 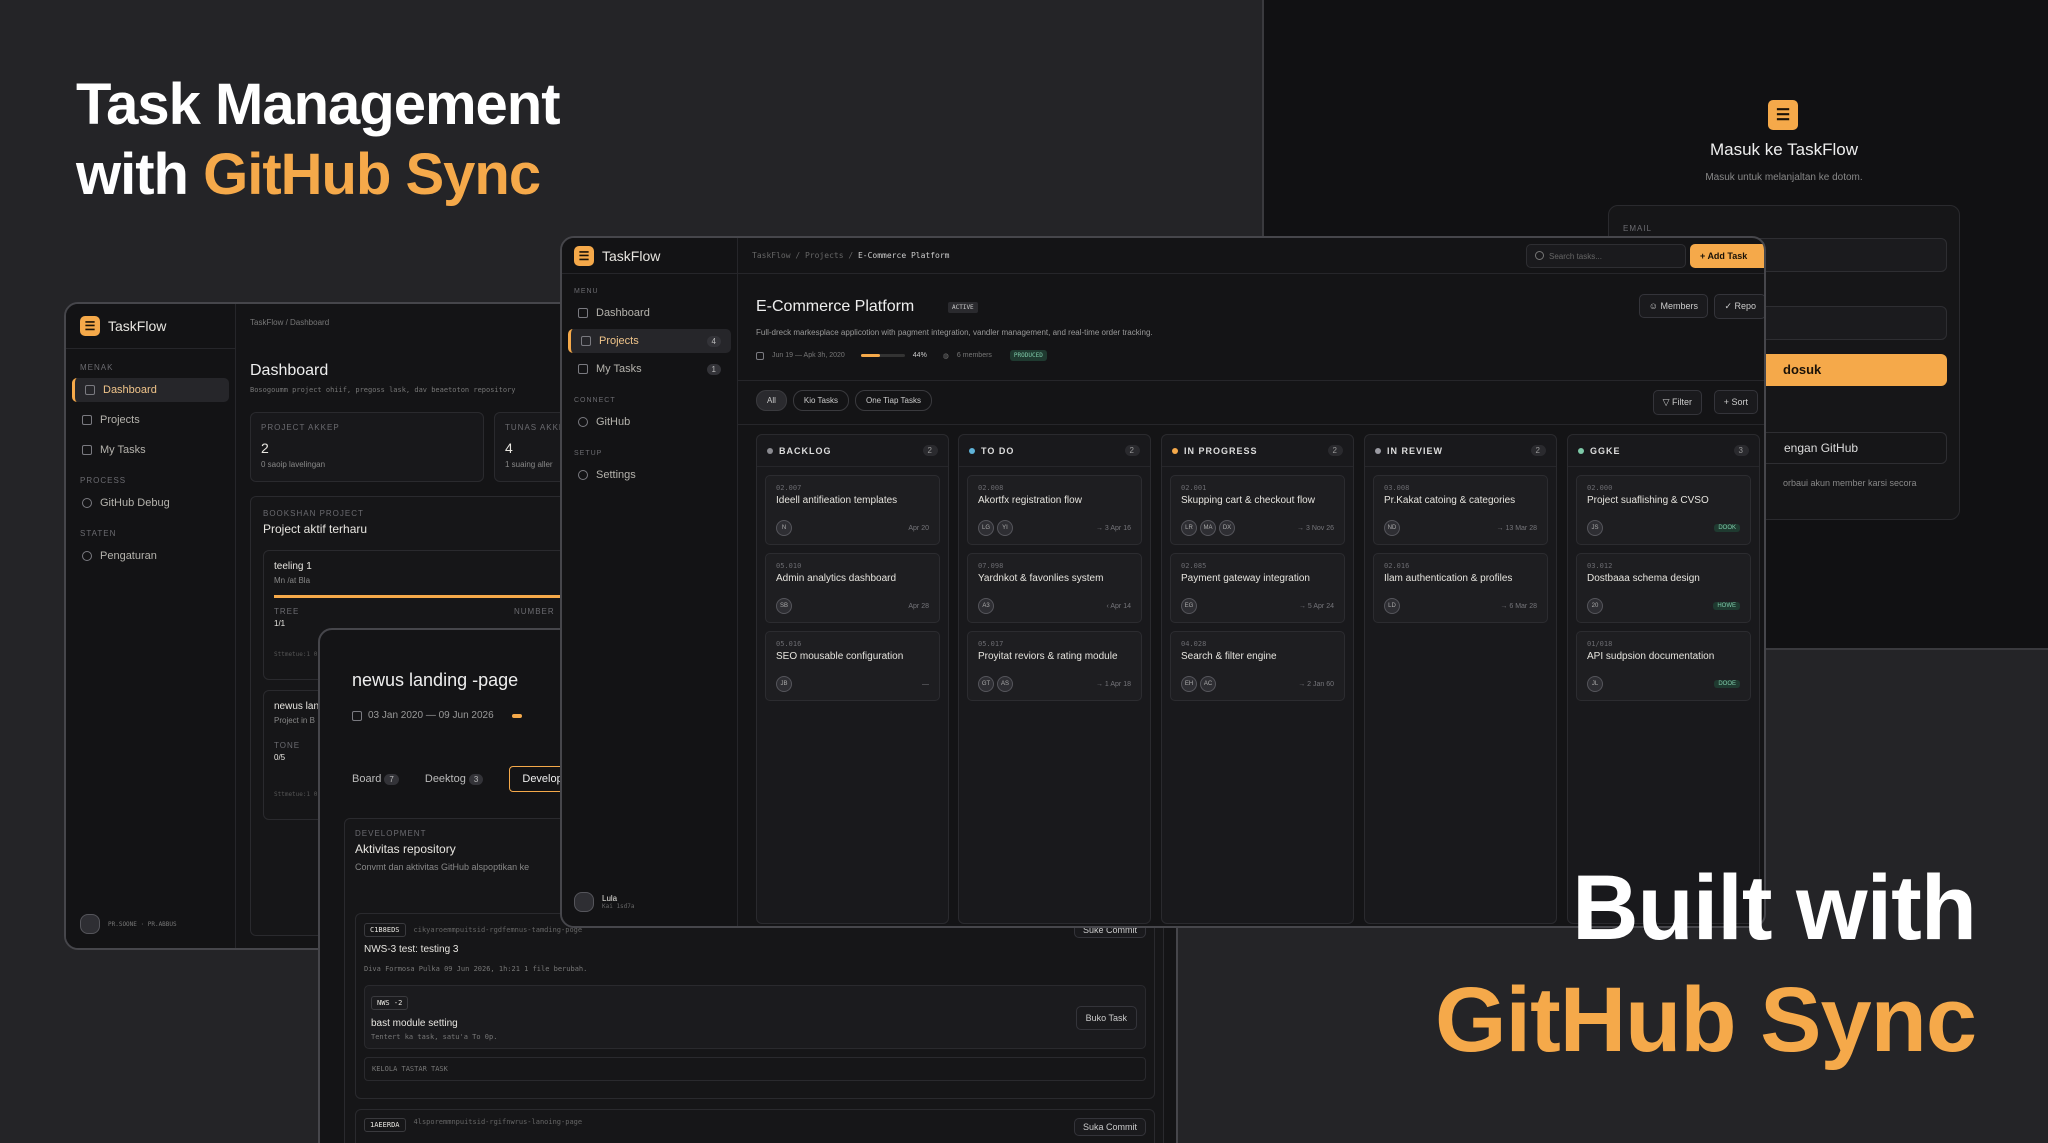 What do you see at coordinates (150, 390) in the screenshot?
I see `dash-nav-dashboard: Dashboard` at bounding box center [150, 390].